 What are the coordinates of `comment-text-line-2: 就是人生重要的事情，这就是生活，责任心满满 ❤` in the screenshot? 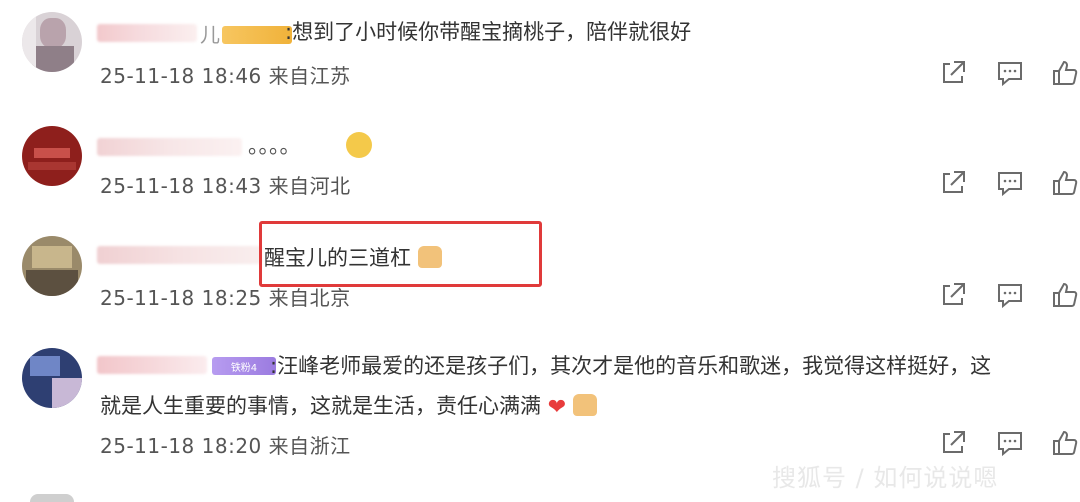 It's located at (348, 407).